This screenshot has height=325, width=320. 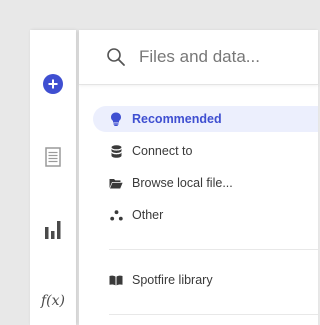 I want to click on function-icon: f(x), so click(x=52, y=301).